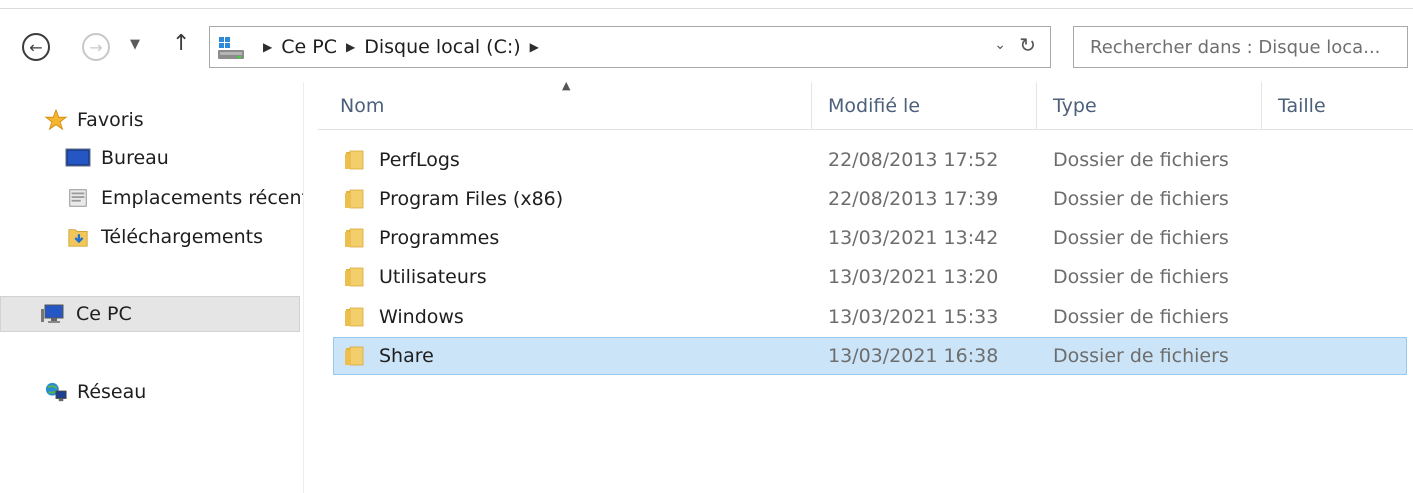  Describe the element at coordinates (419, 160) in the screenshot. I see `file-name: PerfLogs` at that location.